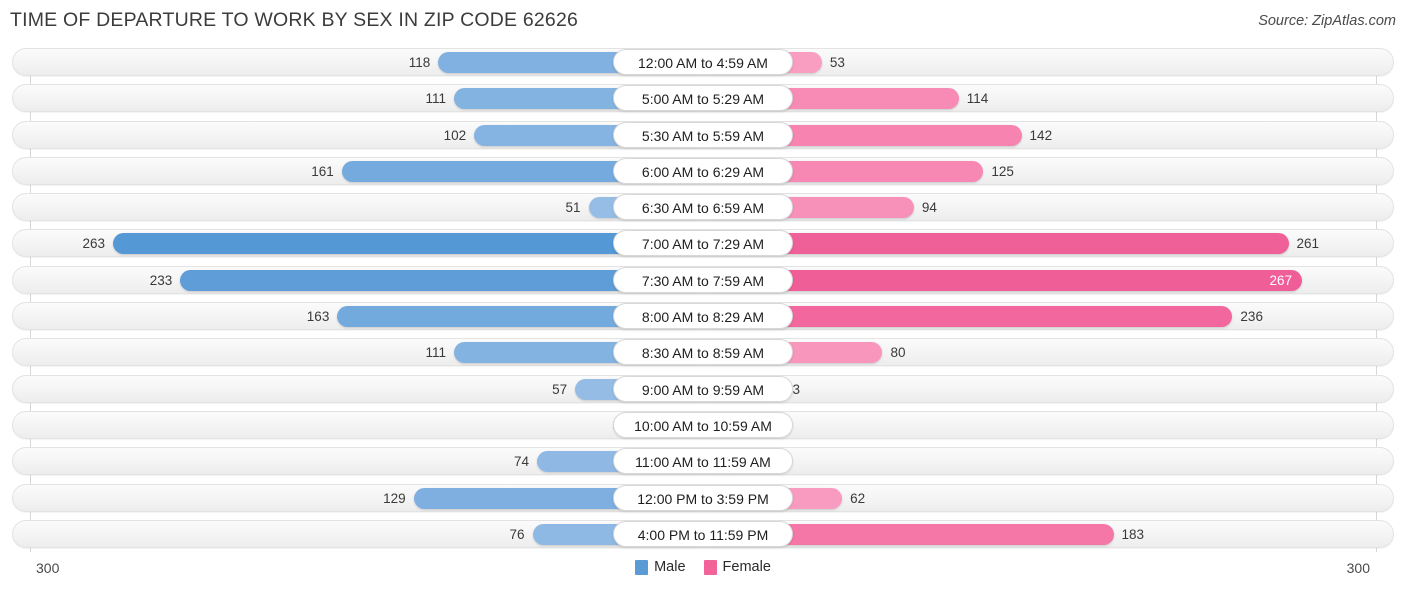 The width and height of the screenshot is (1406, 595). Describe the element at coordinates (560, 389) in the screenshot. I see `bar-value-male: 57` at that location.